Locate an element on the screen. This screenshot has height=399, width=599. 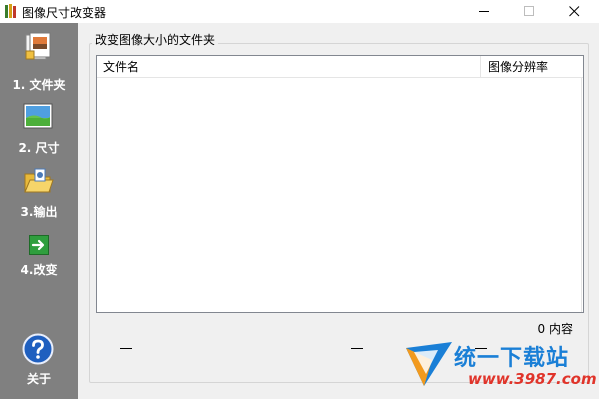
help-question-icon is located at coordinates (38, 349).